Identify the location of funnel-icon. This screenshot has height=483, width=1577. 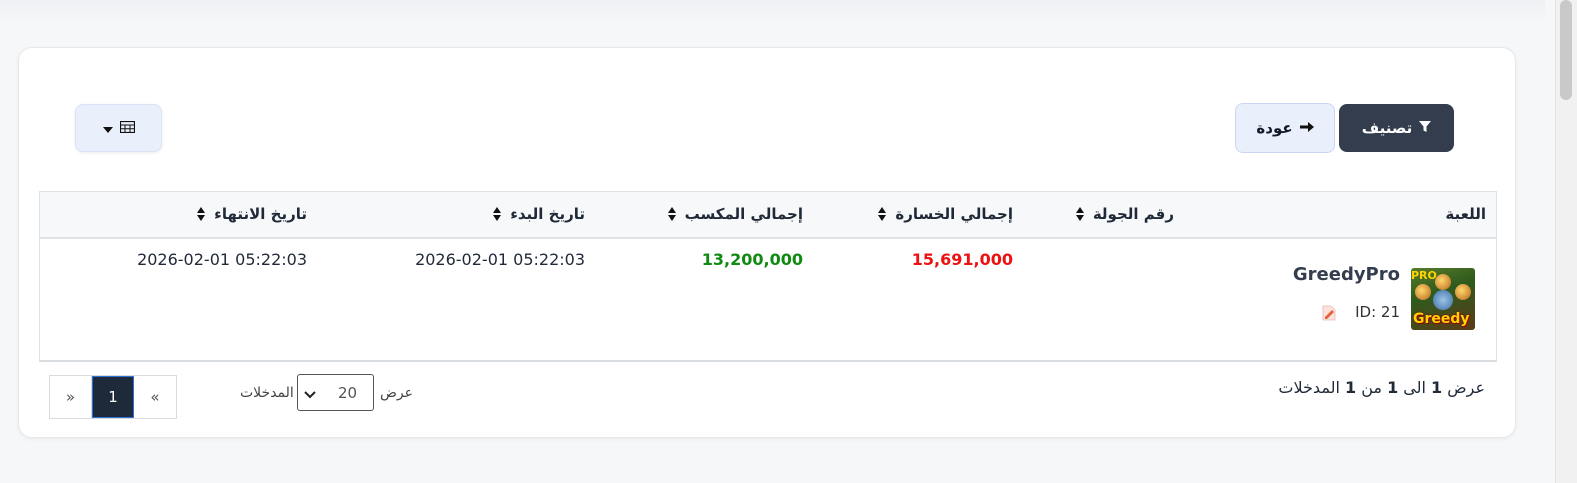
(1425, 128).